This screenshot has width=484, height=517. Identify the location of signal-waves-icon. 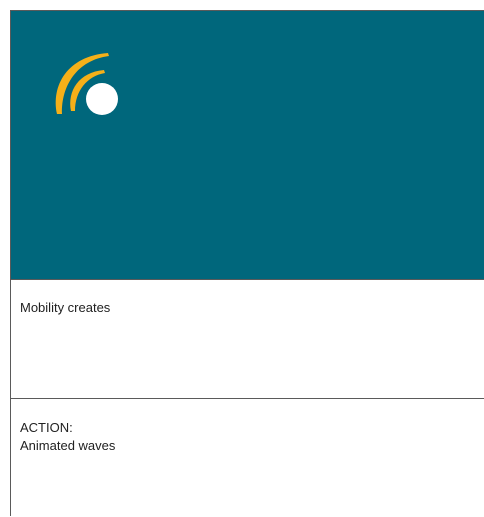
(86, 84).